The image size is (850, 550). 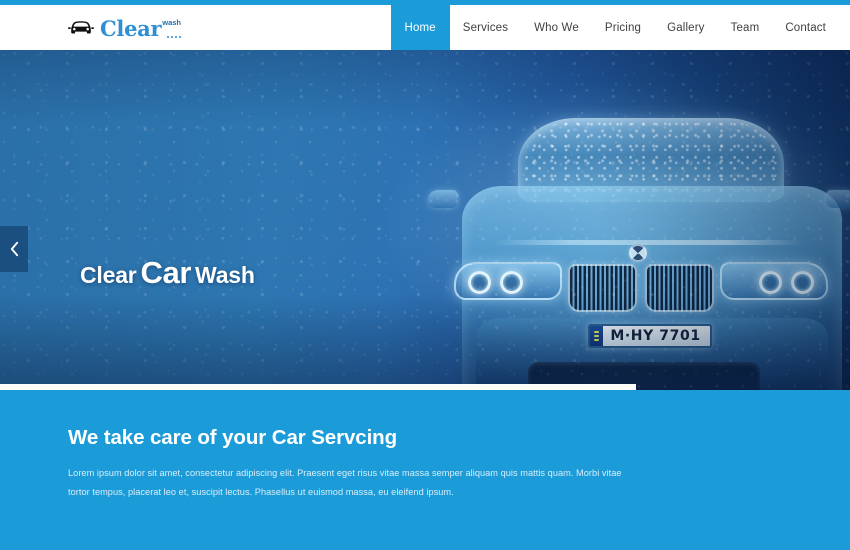 What do you see at coordinates (174, 36) in the screenshot?
I see `logo-dots-decoration` at bounding box center [174, 36].